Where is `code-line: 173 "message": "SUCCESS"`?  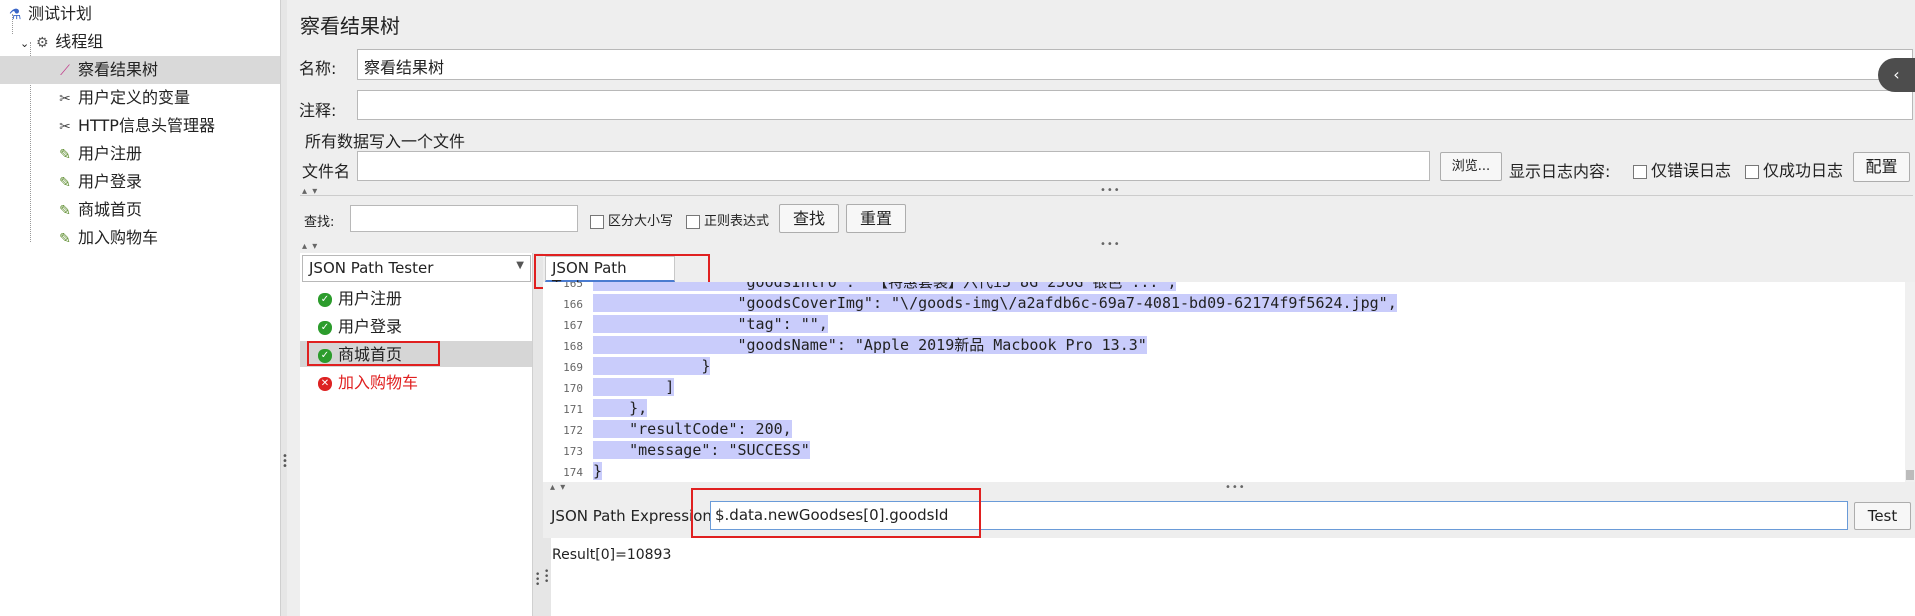
code-line: 173 "message": "SUCCESS" is located at coordinates (686, 450).